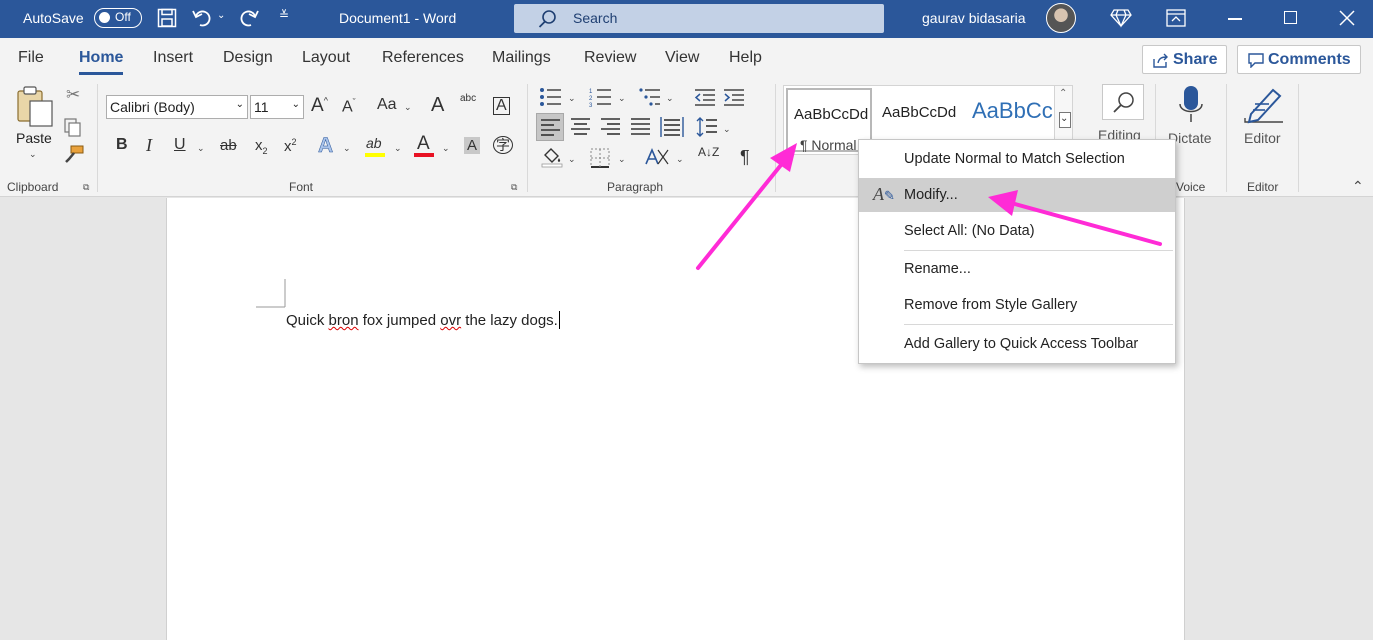 The width and height of the screenshot is (1373, 640). I want to click on line-spacing-dropdown-icon: ⌄, so click(727, 129).